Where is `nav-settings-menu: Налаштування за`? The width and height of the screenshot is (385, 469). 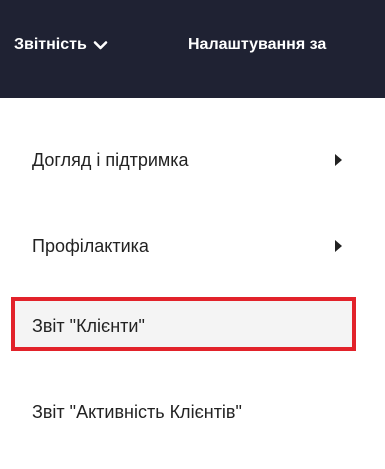 nav-settings-menu: Налаштування за is located at coordinates (257, 45).